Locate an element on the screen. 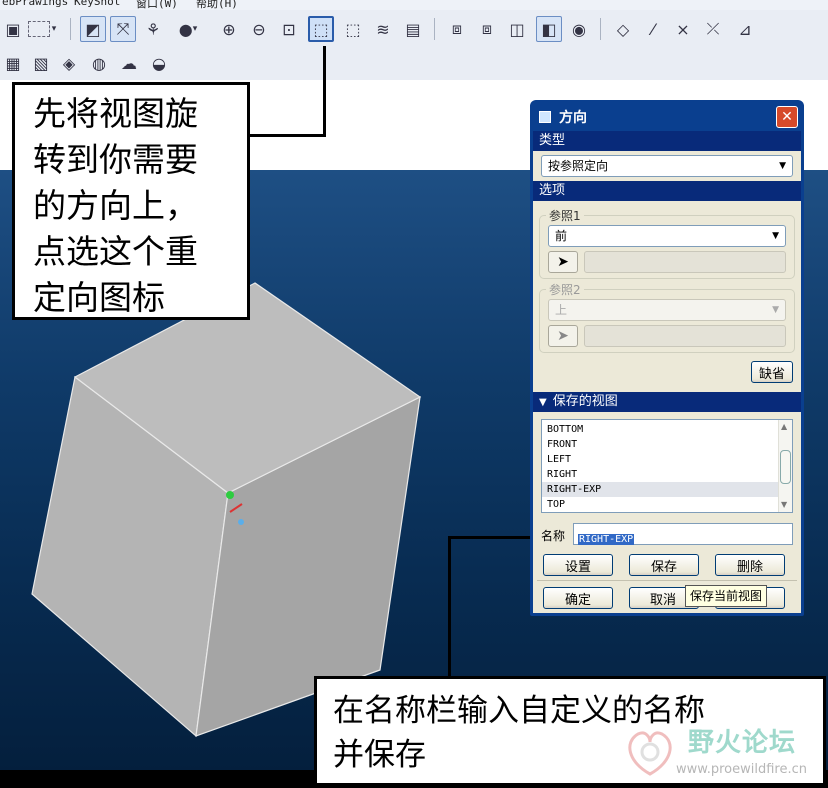  list-item: LEFT is located at coordinates (660, 459).